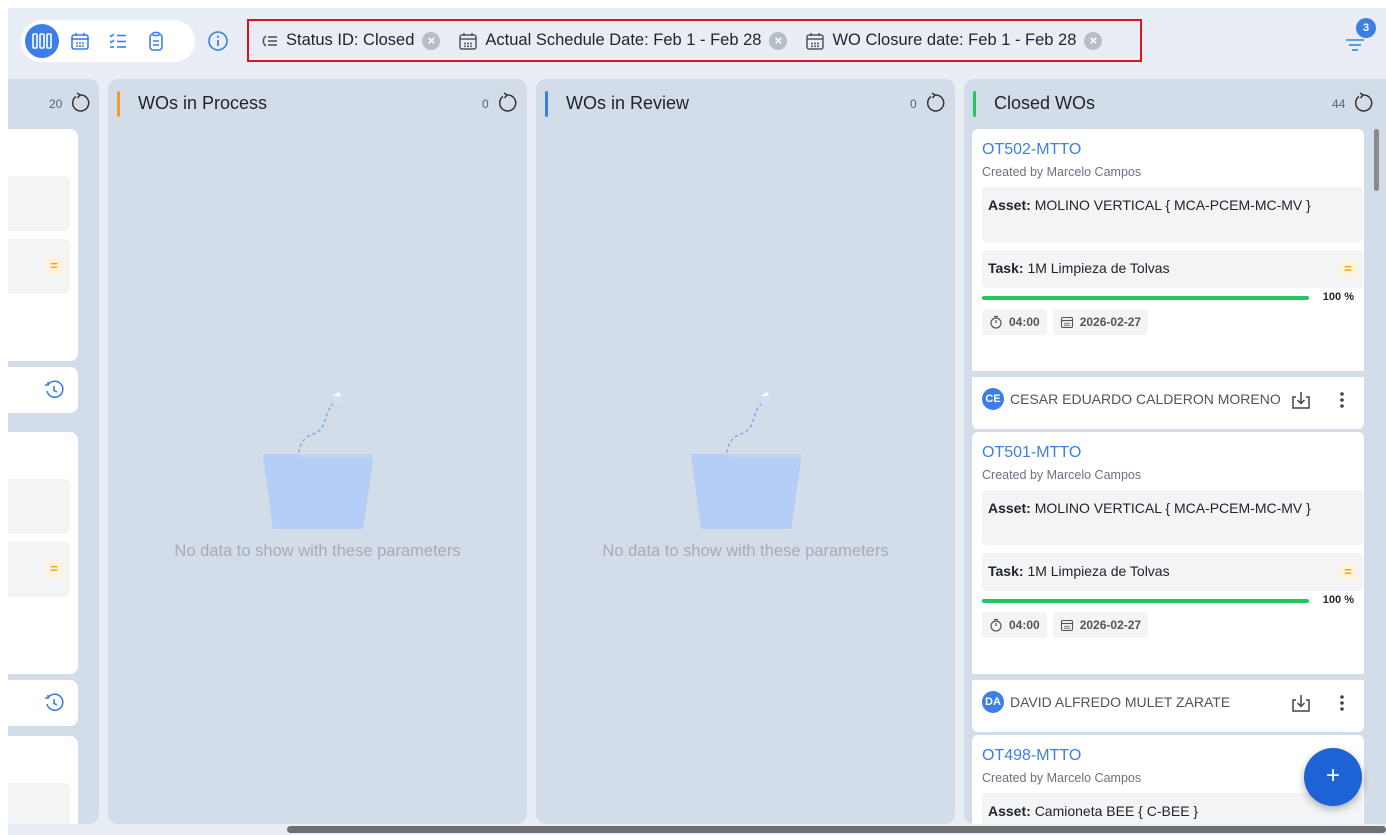 Image resolution: width=1386 pixels, height=835 pixels. I want to click on calendar-view-button, so click(80, 41).